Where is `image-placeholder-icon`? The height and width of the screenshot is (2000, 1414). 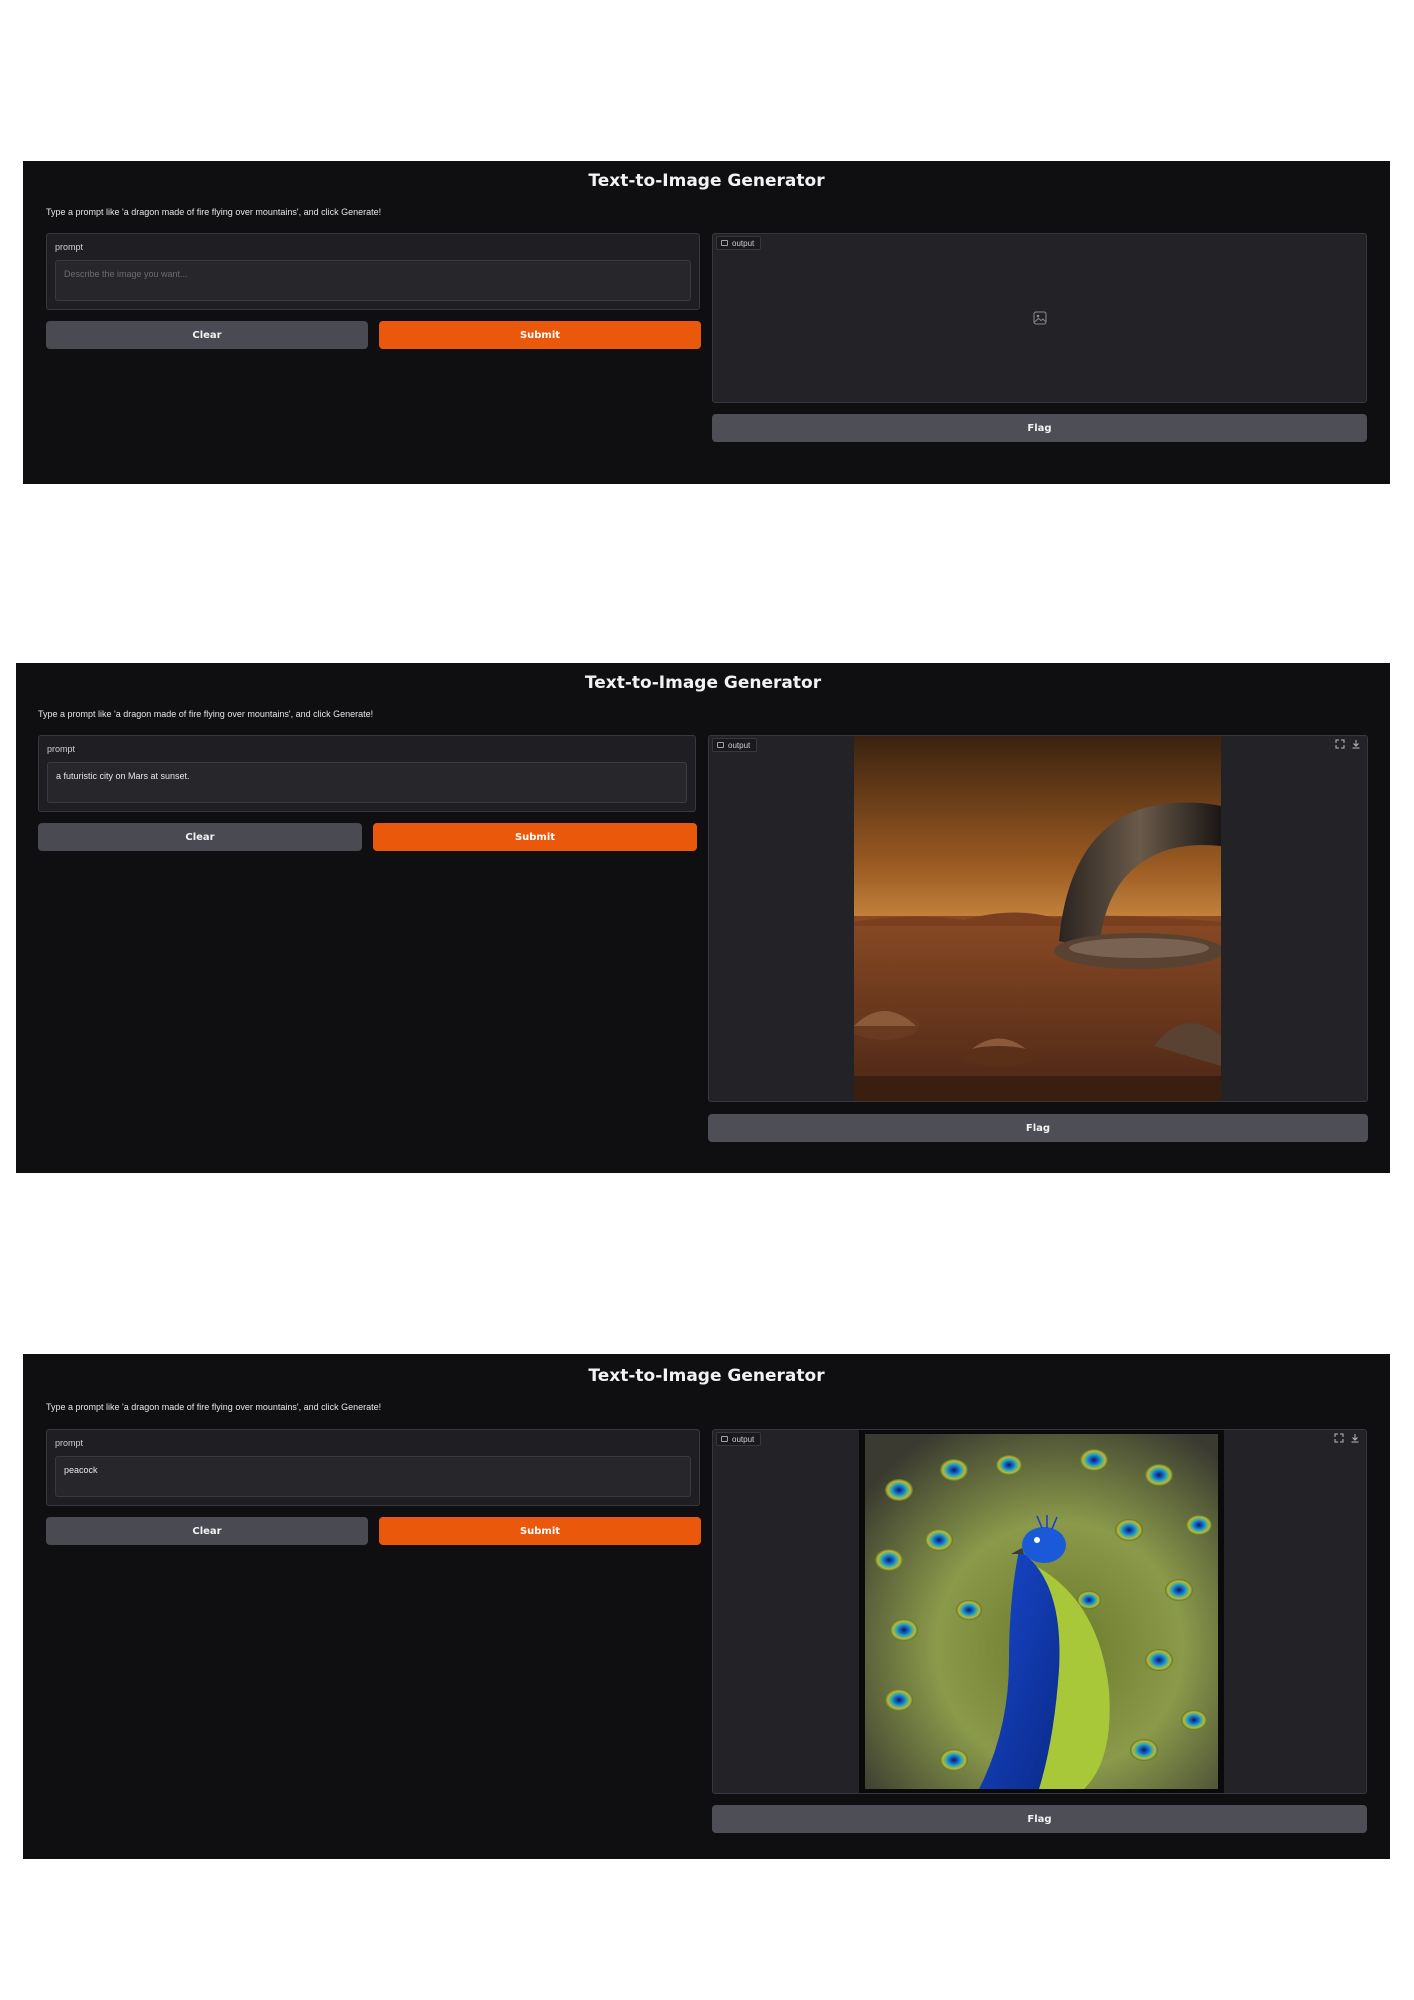 image-placeholder-icon is located at coordinates (1039, 318).